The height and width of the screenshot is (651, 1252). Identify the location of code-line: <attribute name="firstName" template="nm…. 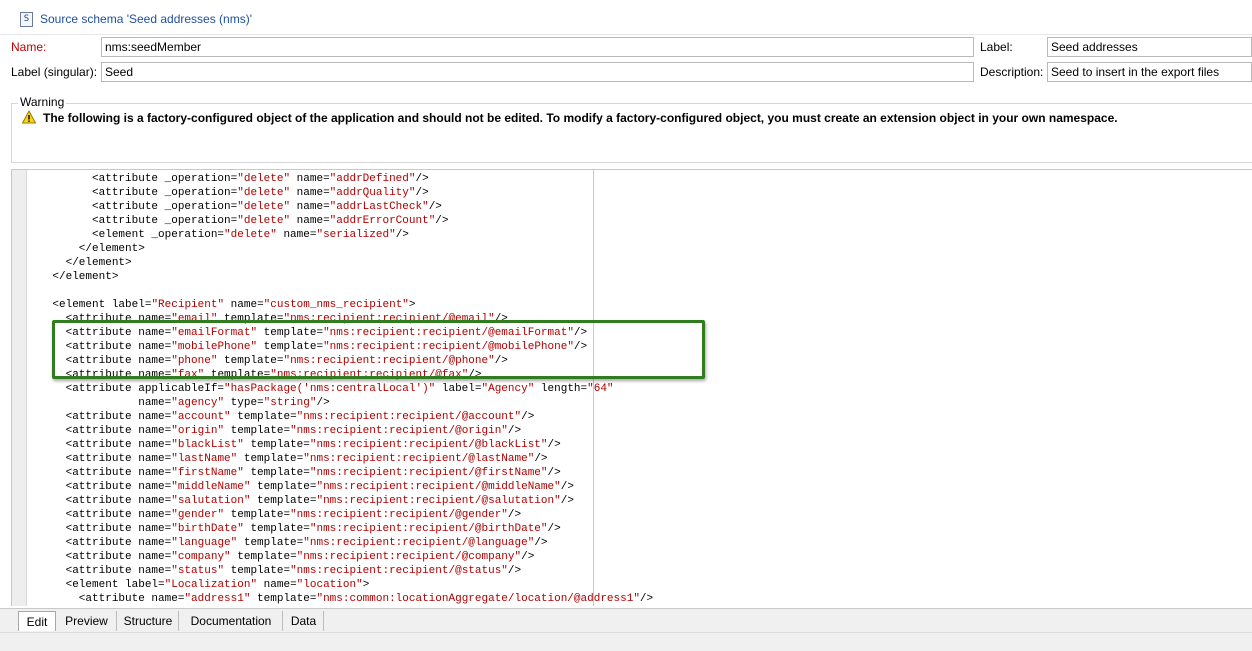
(339, 473).